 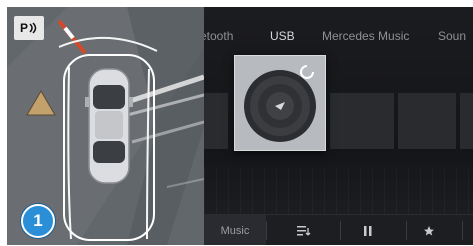 I want to click on music-menu-label: Music, so click(x=235, y=230).